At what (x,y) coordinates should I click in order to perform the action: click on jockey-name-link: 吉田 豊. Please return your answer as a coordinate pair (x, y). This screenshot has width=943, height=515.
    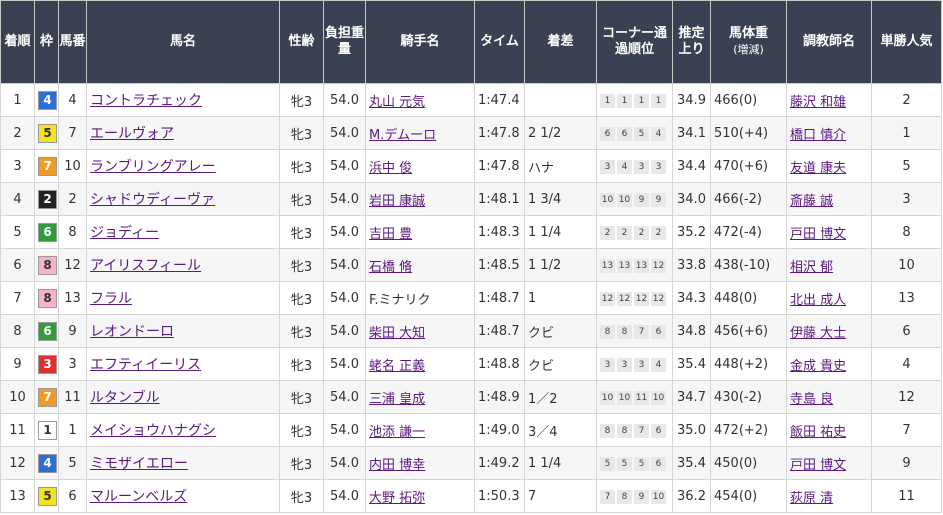
    Looking at the image, I should click on (390, 234).